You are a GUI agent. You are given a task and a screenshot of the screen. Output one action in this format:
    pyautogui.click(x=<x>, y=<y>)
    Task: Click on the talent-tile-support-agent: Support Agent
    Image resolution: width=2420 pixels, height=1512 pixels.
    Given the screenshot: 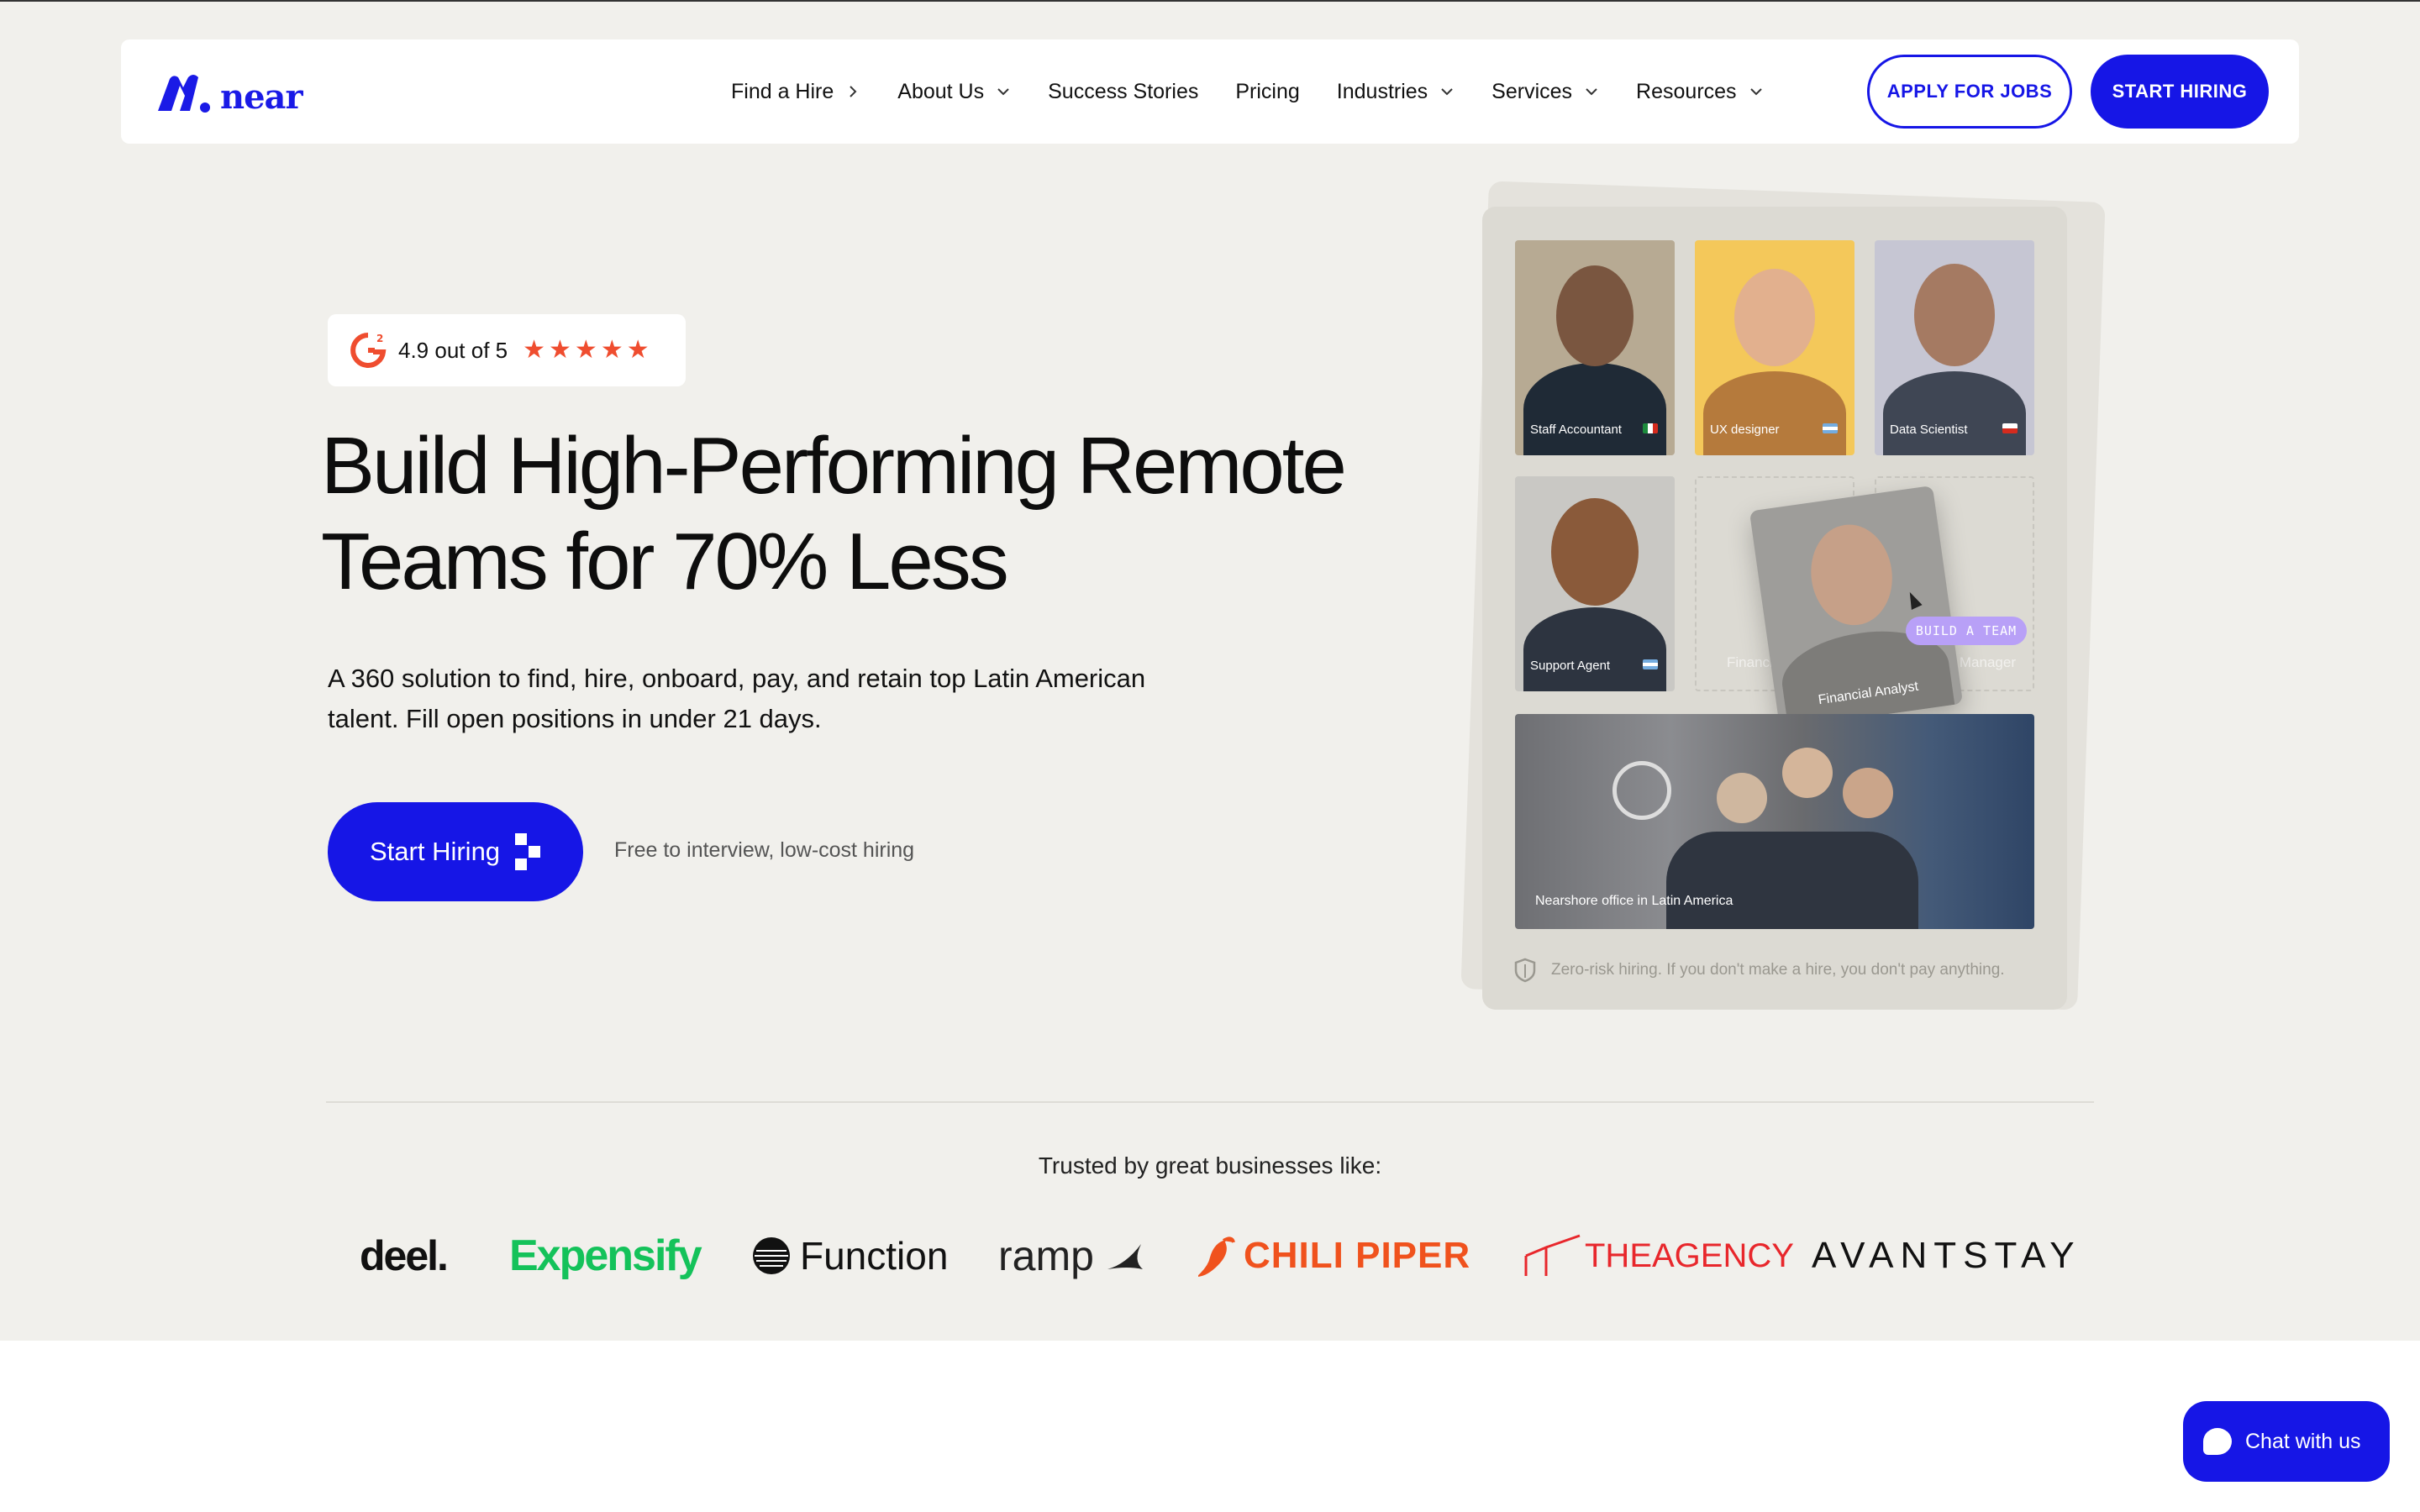 What is the action you would take?
    pyautogui.click(x=1595, y=583)
    